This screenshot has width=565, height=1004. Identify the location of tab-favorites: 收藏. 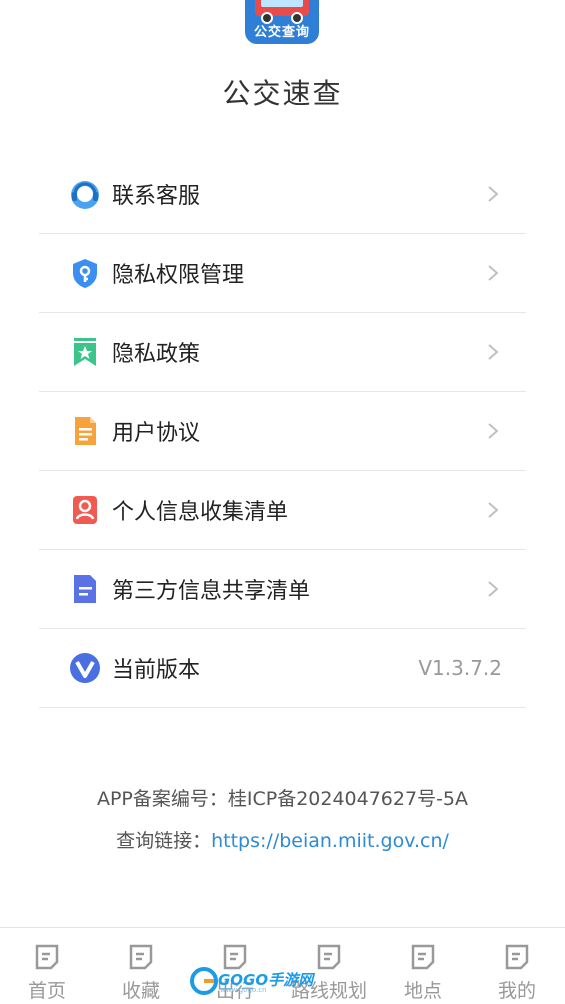
(141, 966).